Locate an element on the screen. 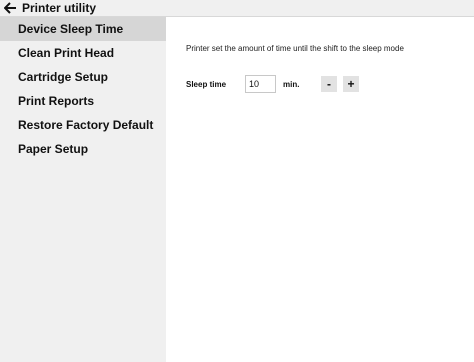 The height and width of the screenshot is (362, 474). sleep-time-input is located at coordinates (260, 84).